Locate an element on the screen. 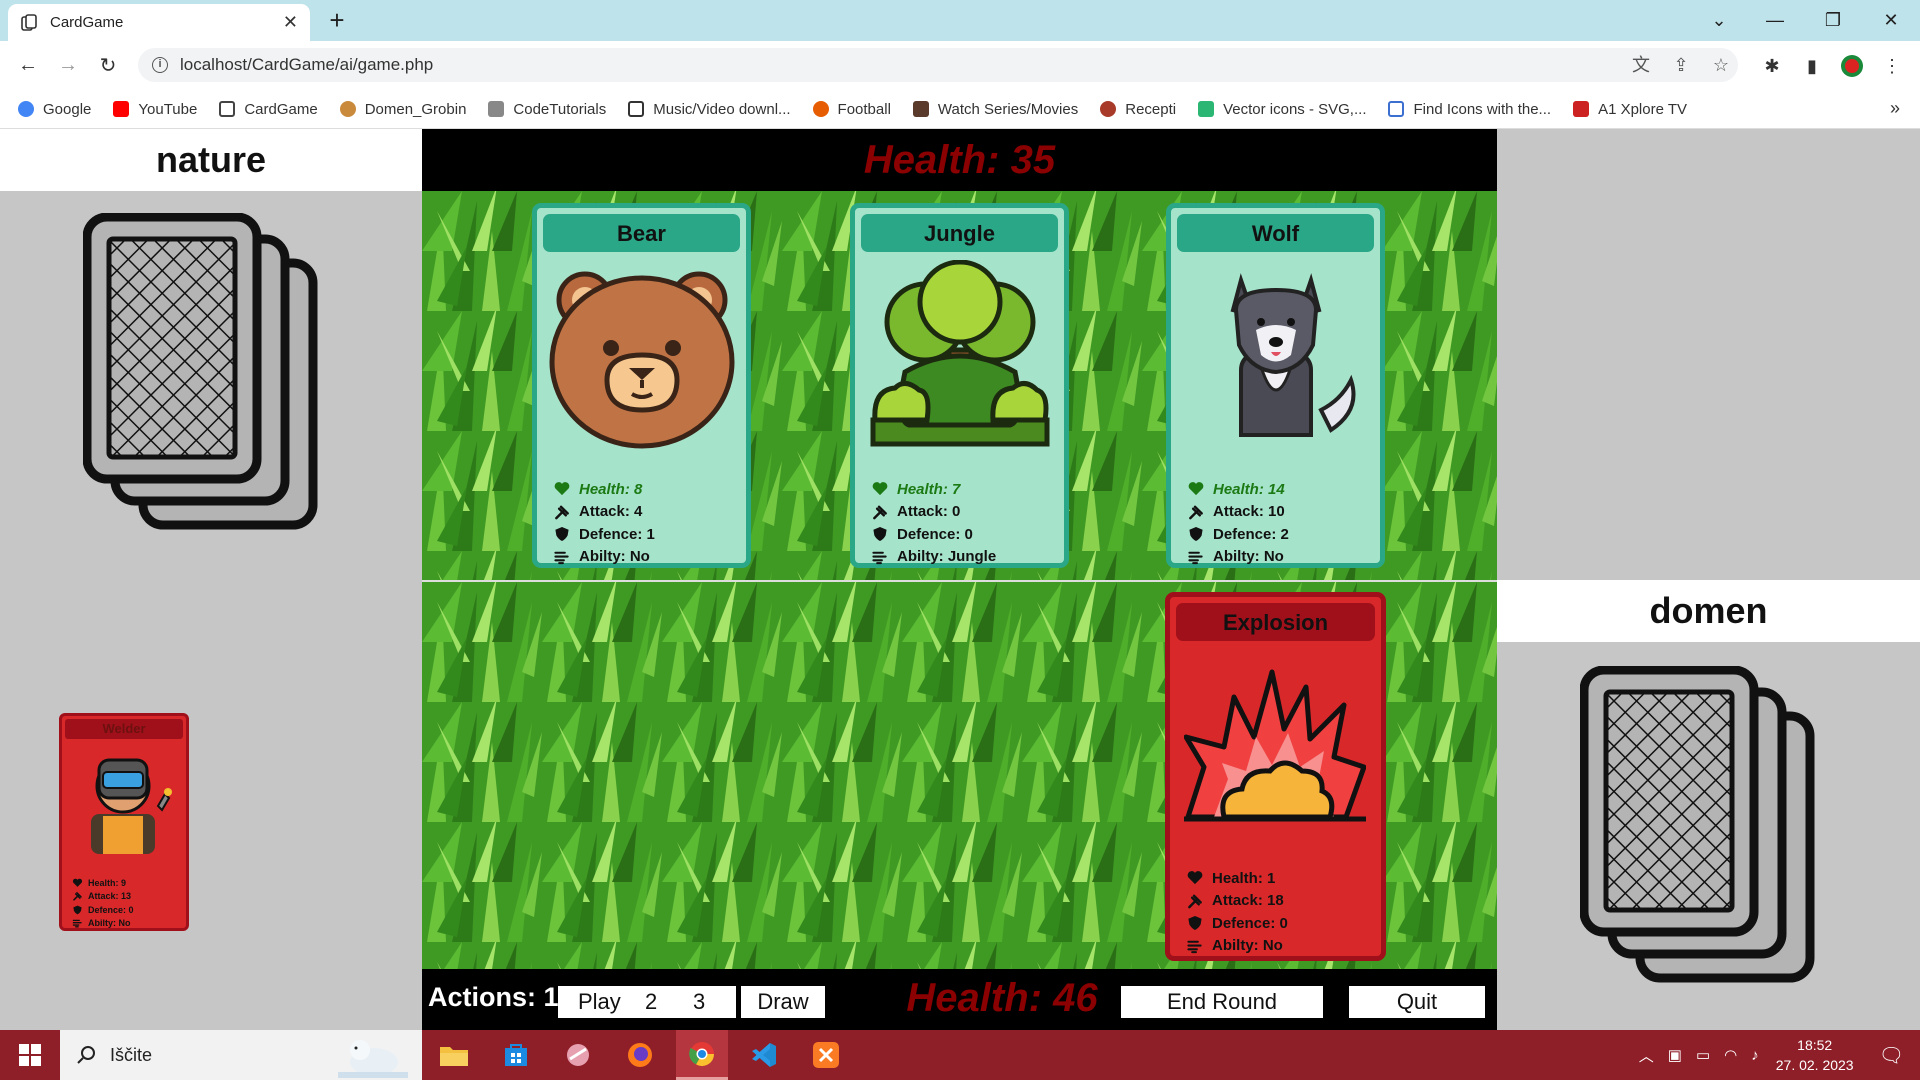  taskbar-firefox is located at coordinates (640, 1055).